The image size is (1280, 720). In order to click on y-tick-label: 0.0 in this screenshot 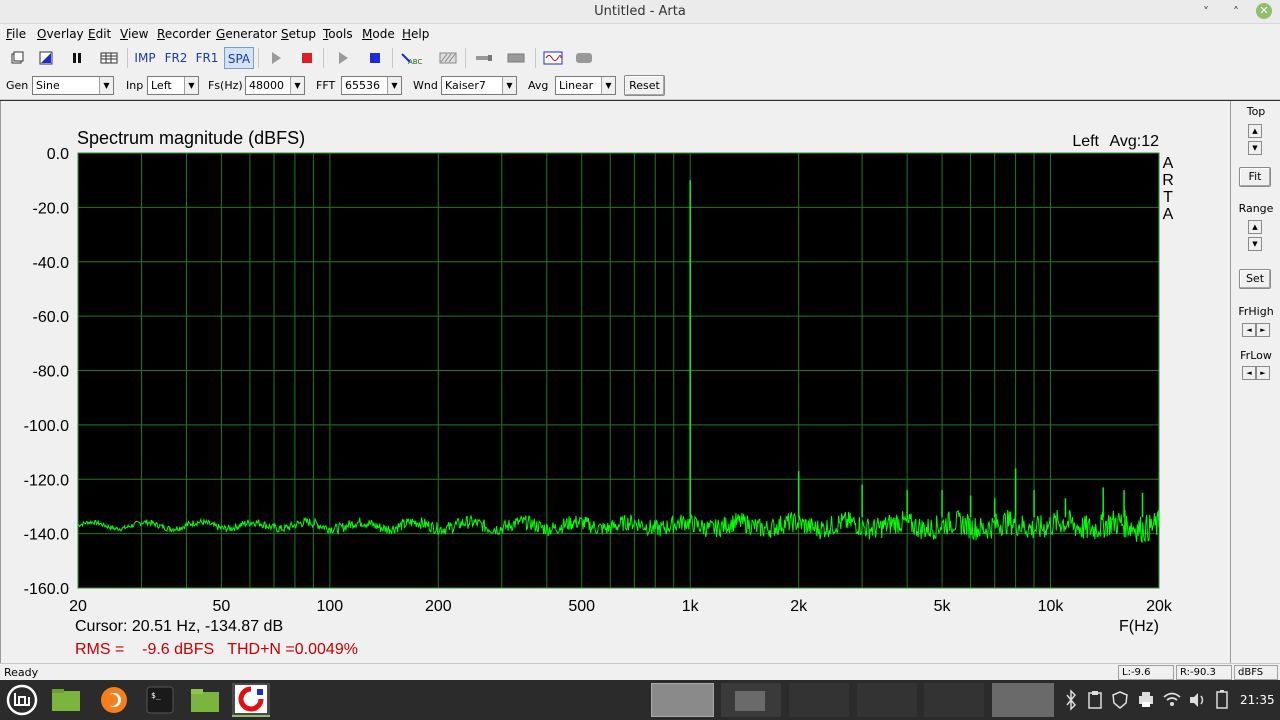, I will do `click(58, 154)`.